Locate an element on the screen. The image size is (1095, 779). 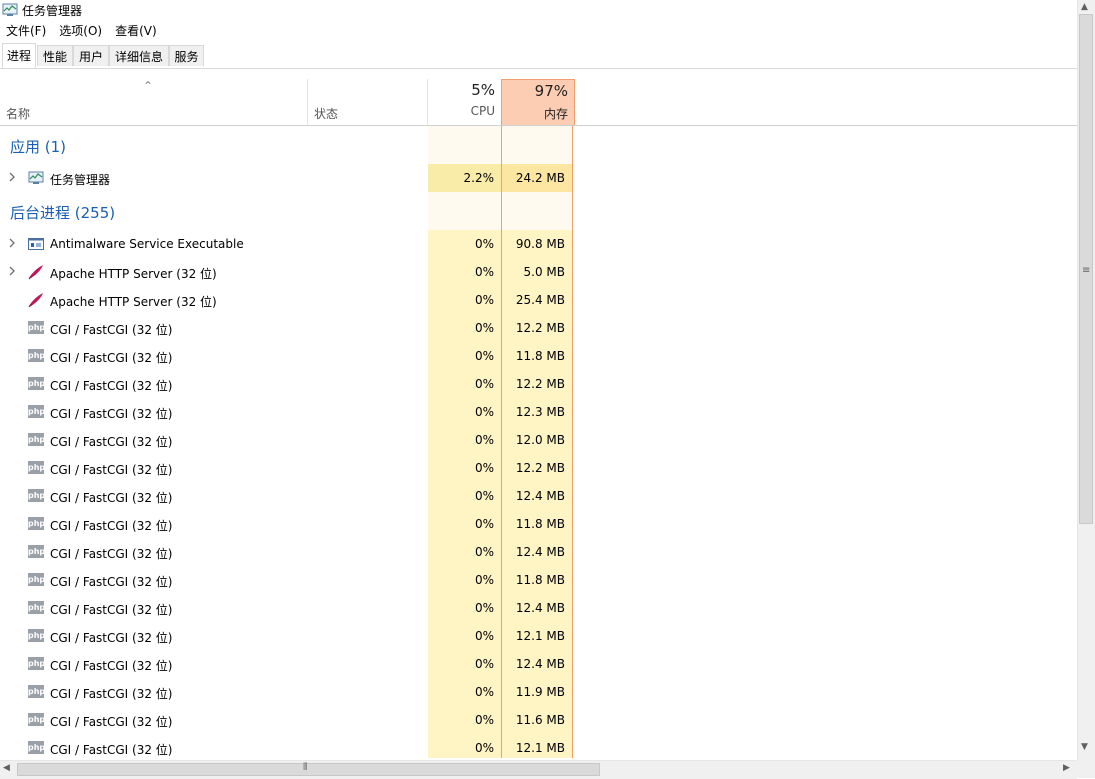
process-row: php CGI / FastCGI (32 位) 0% 12.3 MB is located at coordinates (538, 412).